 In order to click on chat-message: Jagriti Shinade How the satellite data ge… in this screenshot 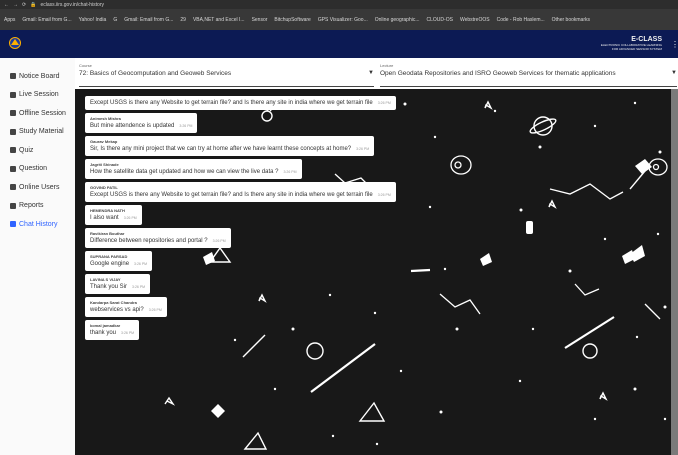, I will do `click(193, 169)`.